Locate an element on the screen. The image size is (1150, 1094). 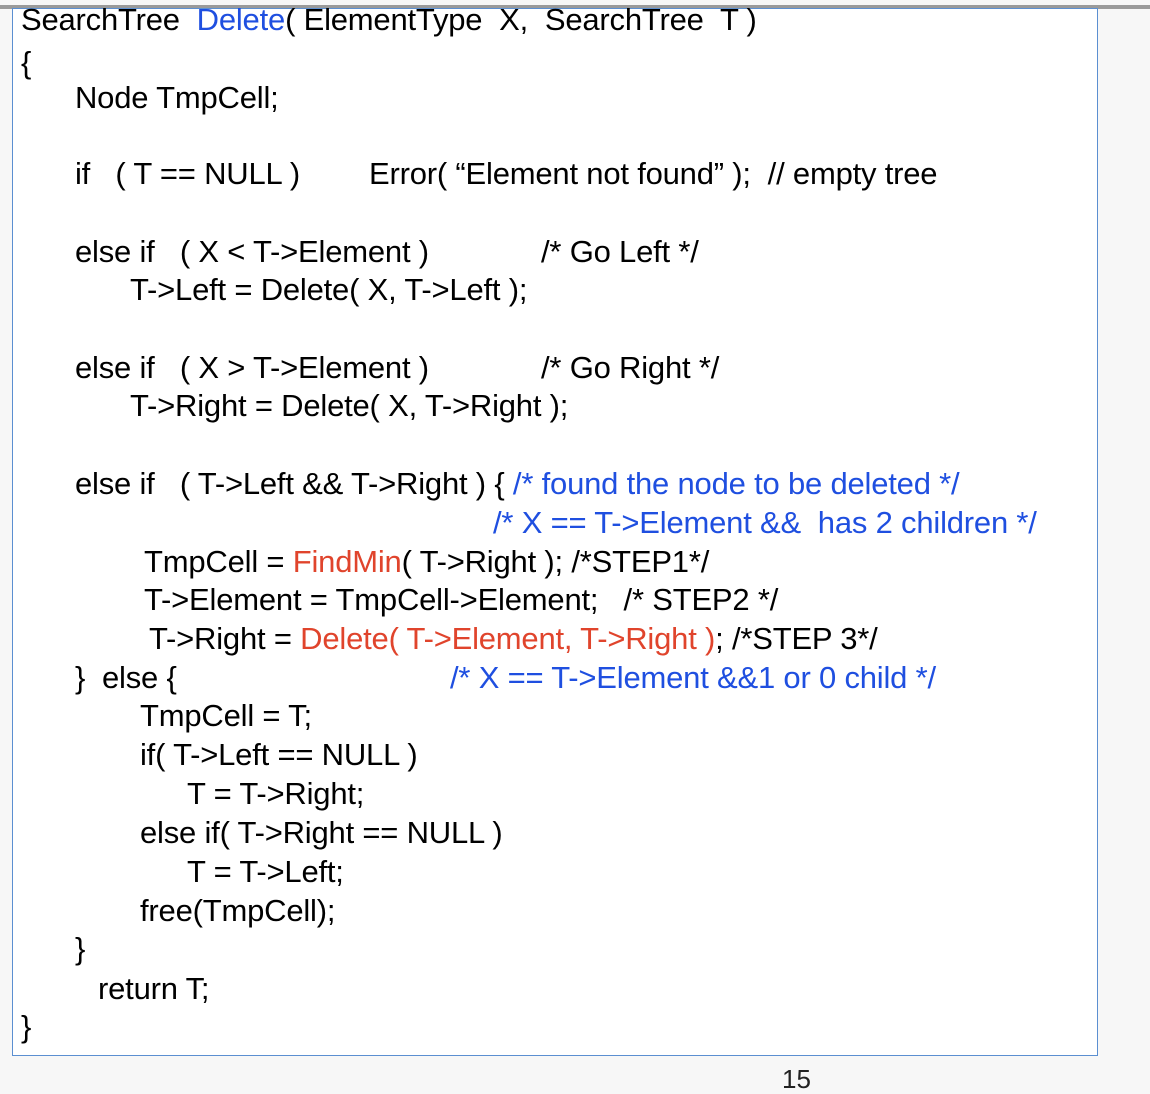
go-left-comment: /* Go Left */ is located at coordinates (620, 251).